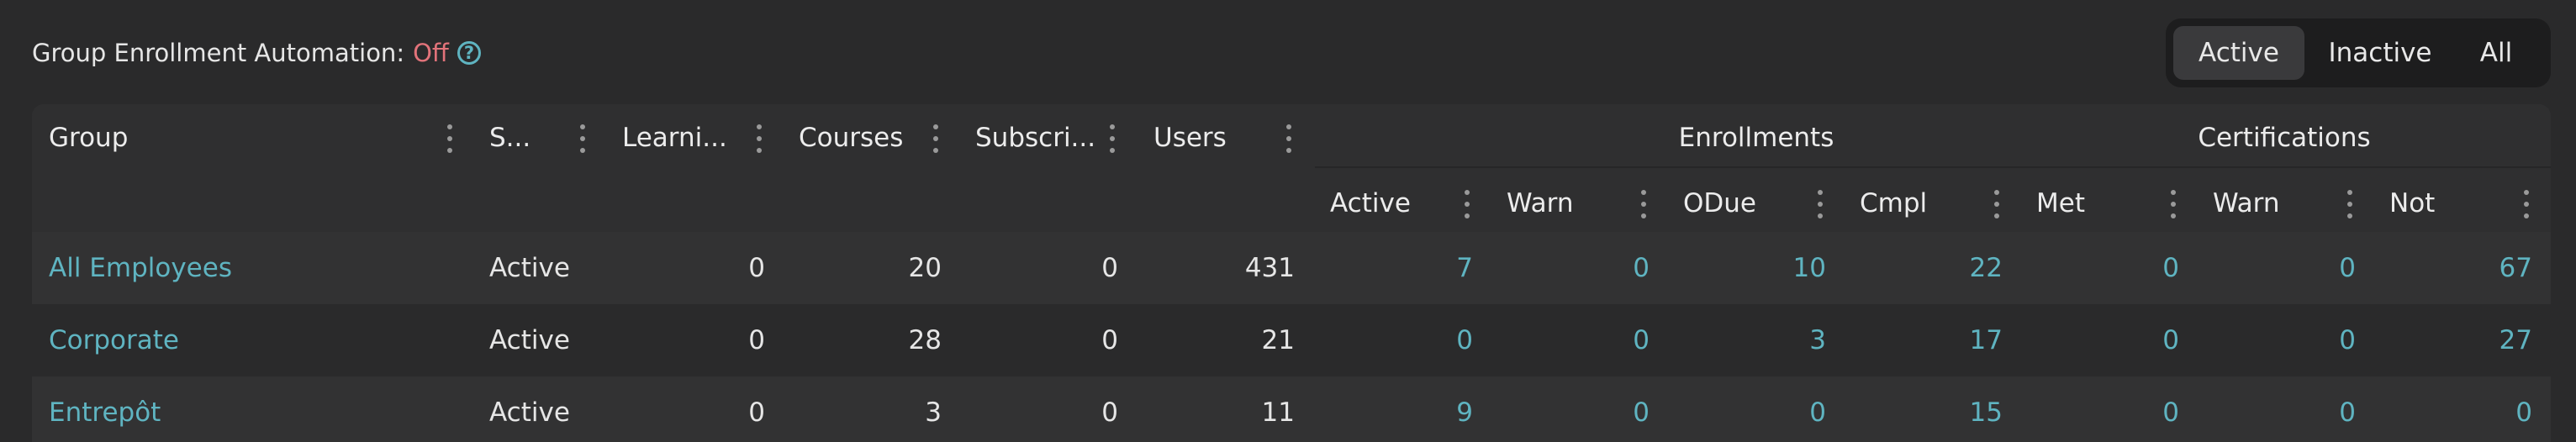 The height and width of the screenshot is (442, 2576). What do you see at coordinates (140, 268) in the screenshot?
I see `group-link: All Employees` at bounding box center [140, 268].